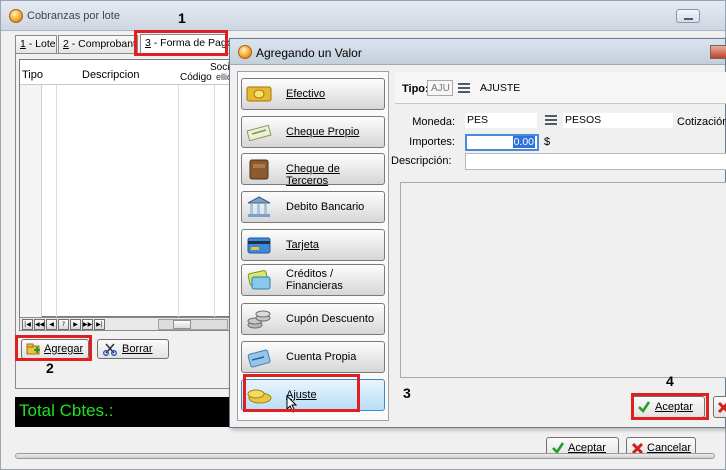 The image size is (726, 470). Describe the element at coordinates (670, 381) in the screenshot. I see `annotation-number: 4` at that location.